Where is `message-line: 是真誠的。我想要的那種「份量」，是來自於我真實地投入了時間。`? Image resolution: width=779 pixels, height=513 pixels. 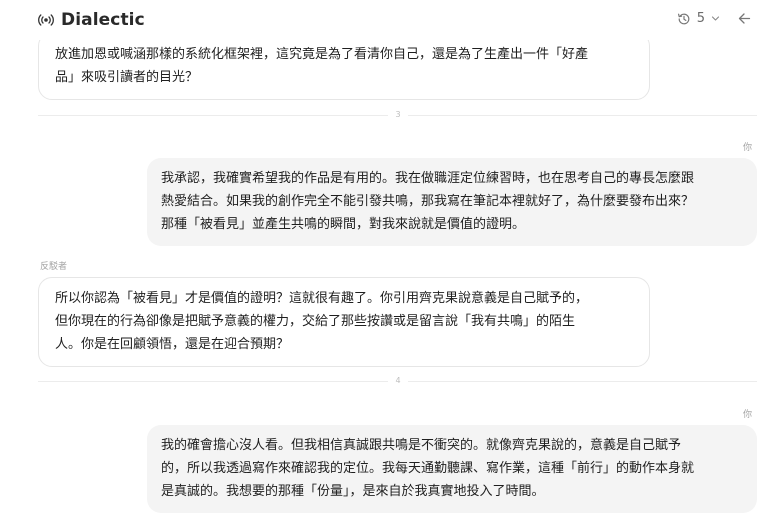 message-line: 是真誠的。我想要的那種「份量」，是來自於我真實地投入了時間。 is located at coordinates (353, 491).